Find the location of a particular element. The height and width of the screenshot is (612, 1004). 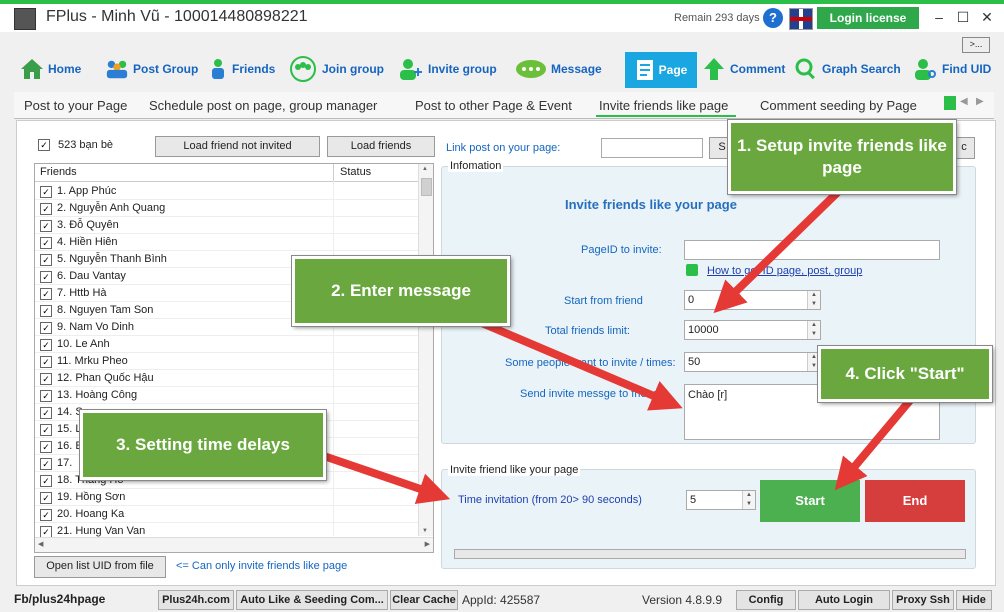

subtab-post-to-other-page: Post to other Page & Event is located at coordinates (493, 105).